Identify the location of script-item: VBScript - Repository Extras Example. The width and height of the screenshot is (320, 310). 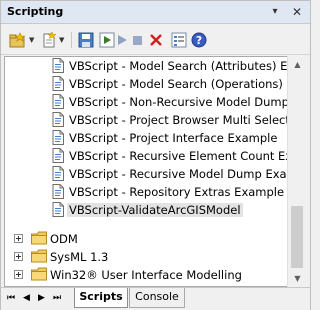
(146, 192).